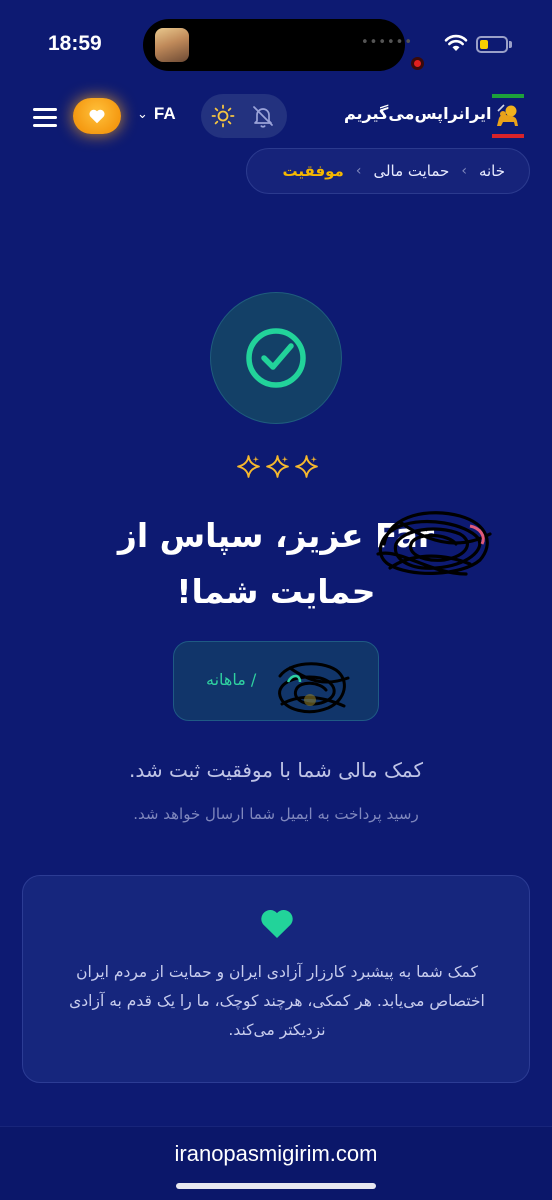  Describe the element at coordinates (276, 681) in the screenshot. I see `donation-amount-badge: / ماهانه` at that location.